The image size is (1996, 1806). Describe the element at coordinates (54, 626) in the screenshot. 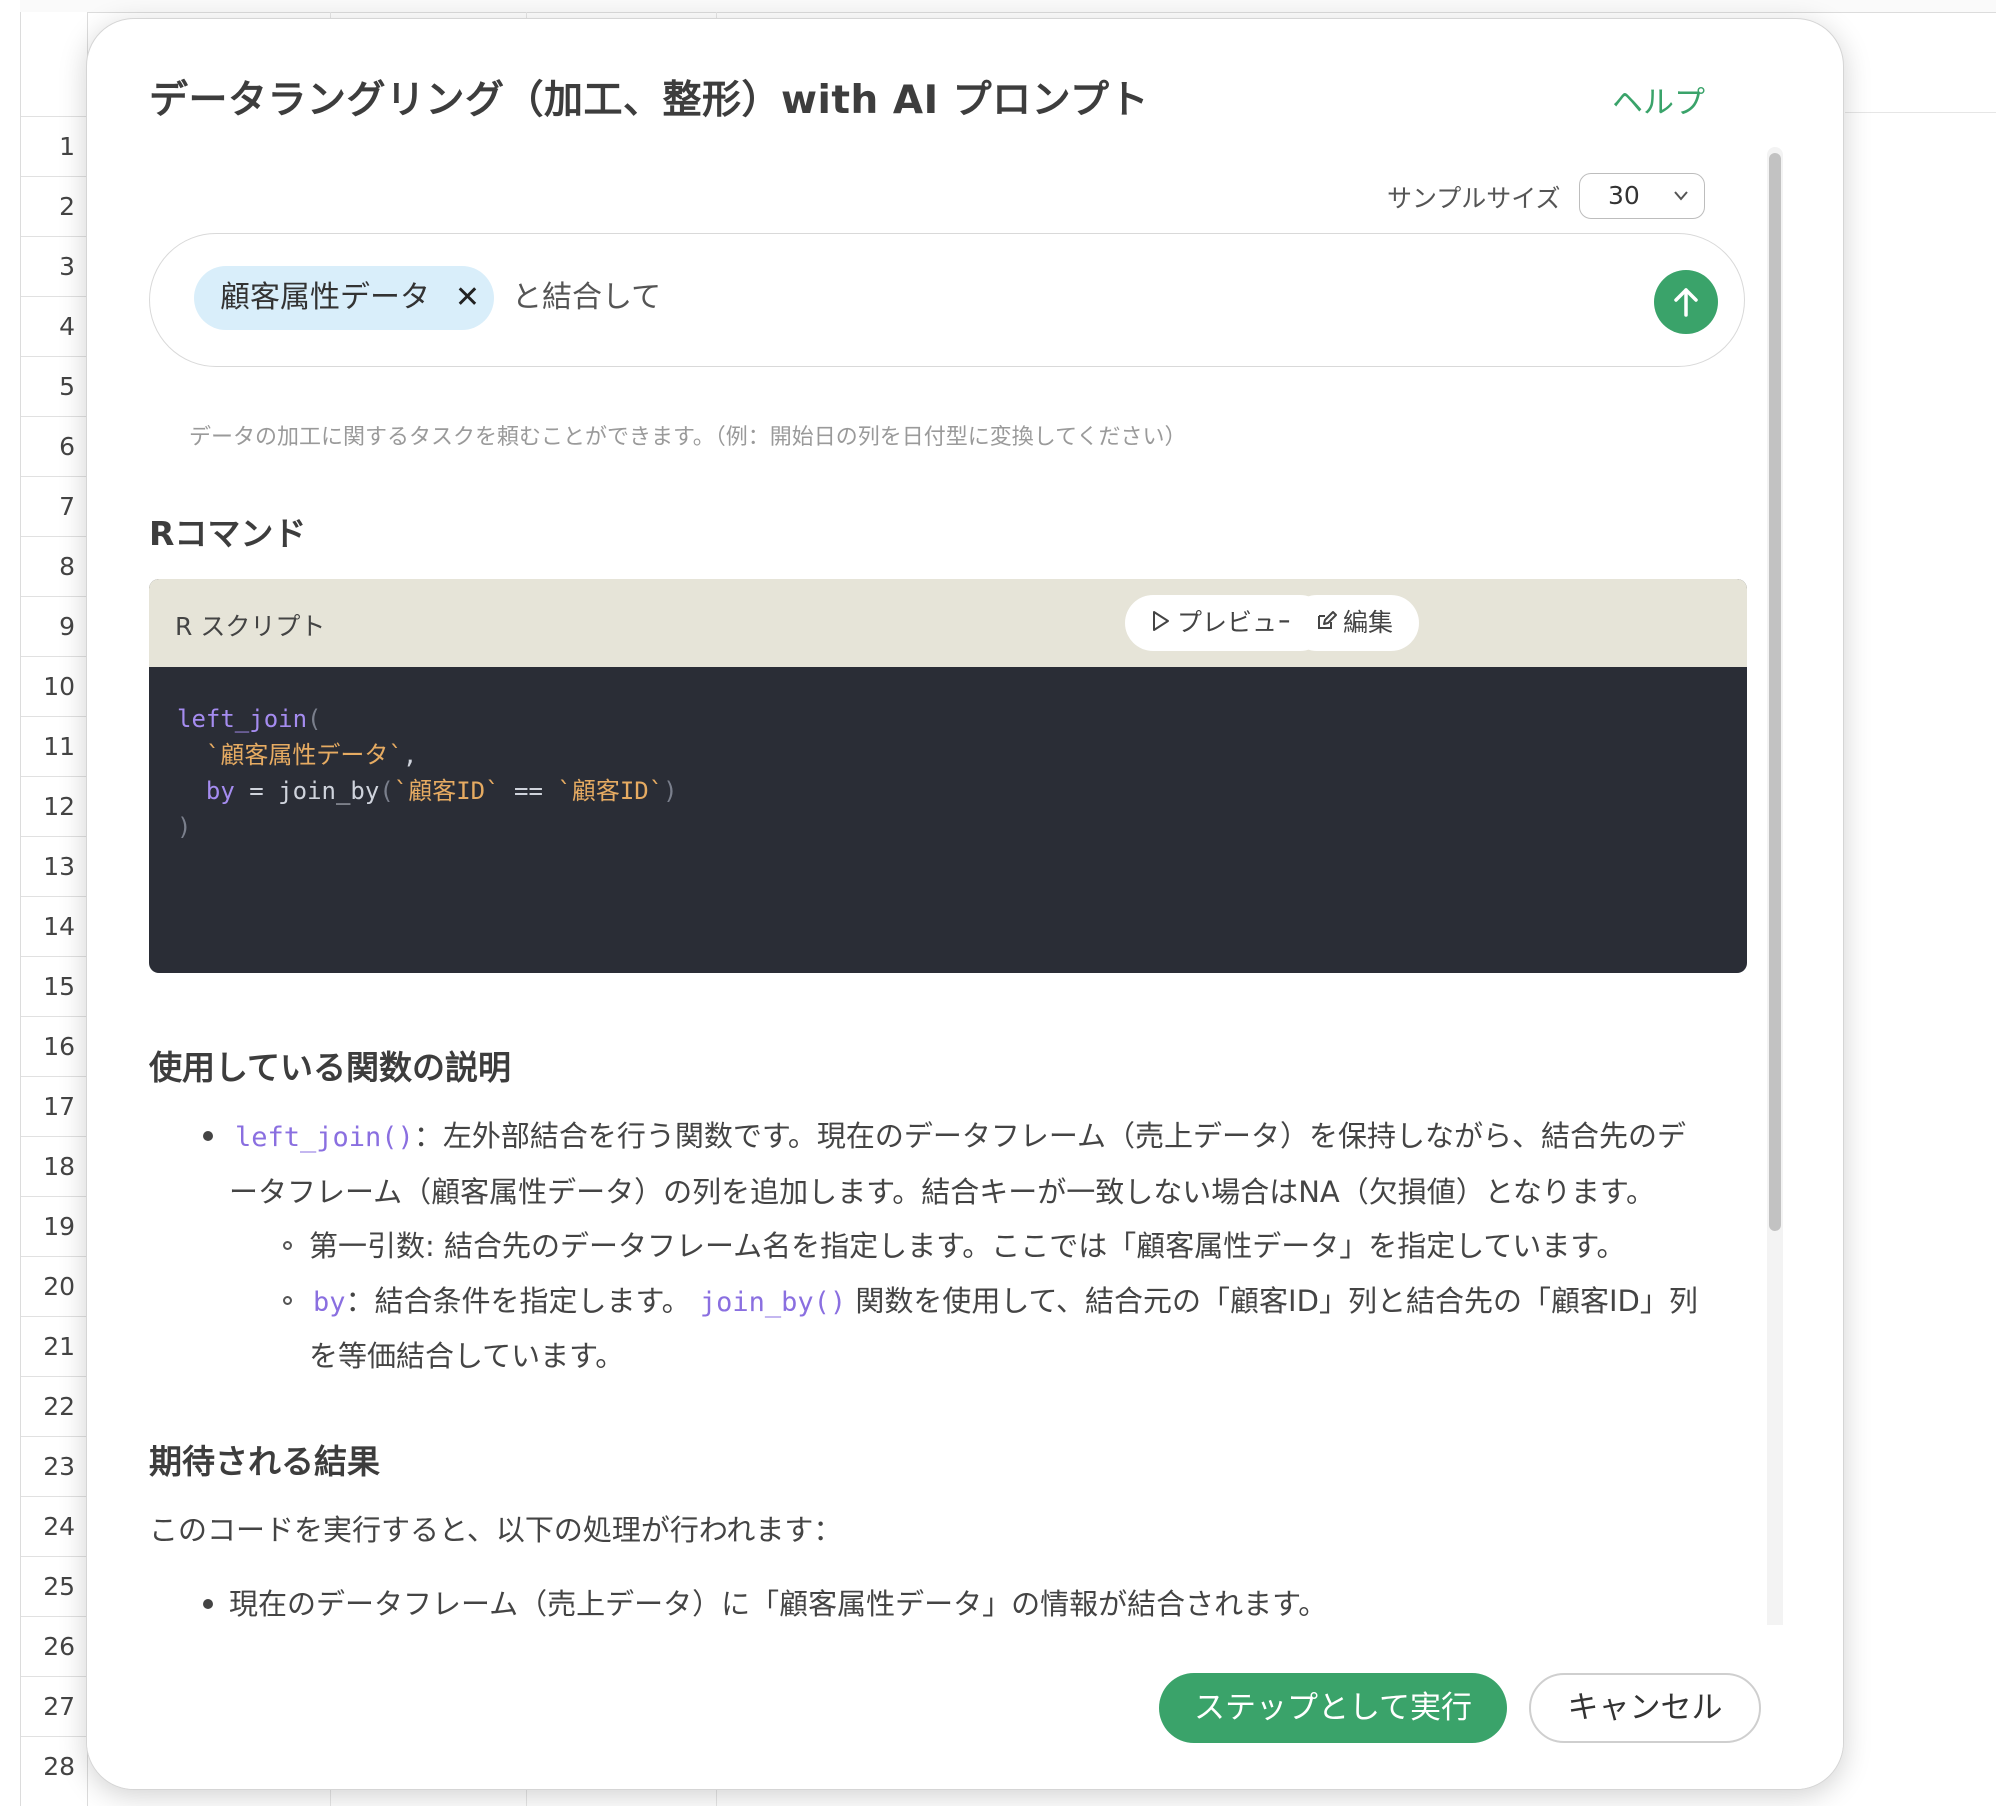

I see `row-number: 9` at that location.